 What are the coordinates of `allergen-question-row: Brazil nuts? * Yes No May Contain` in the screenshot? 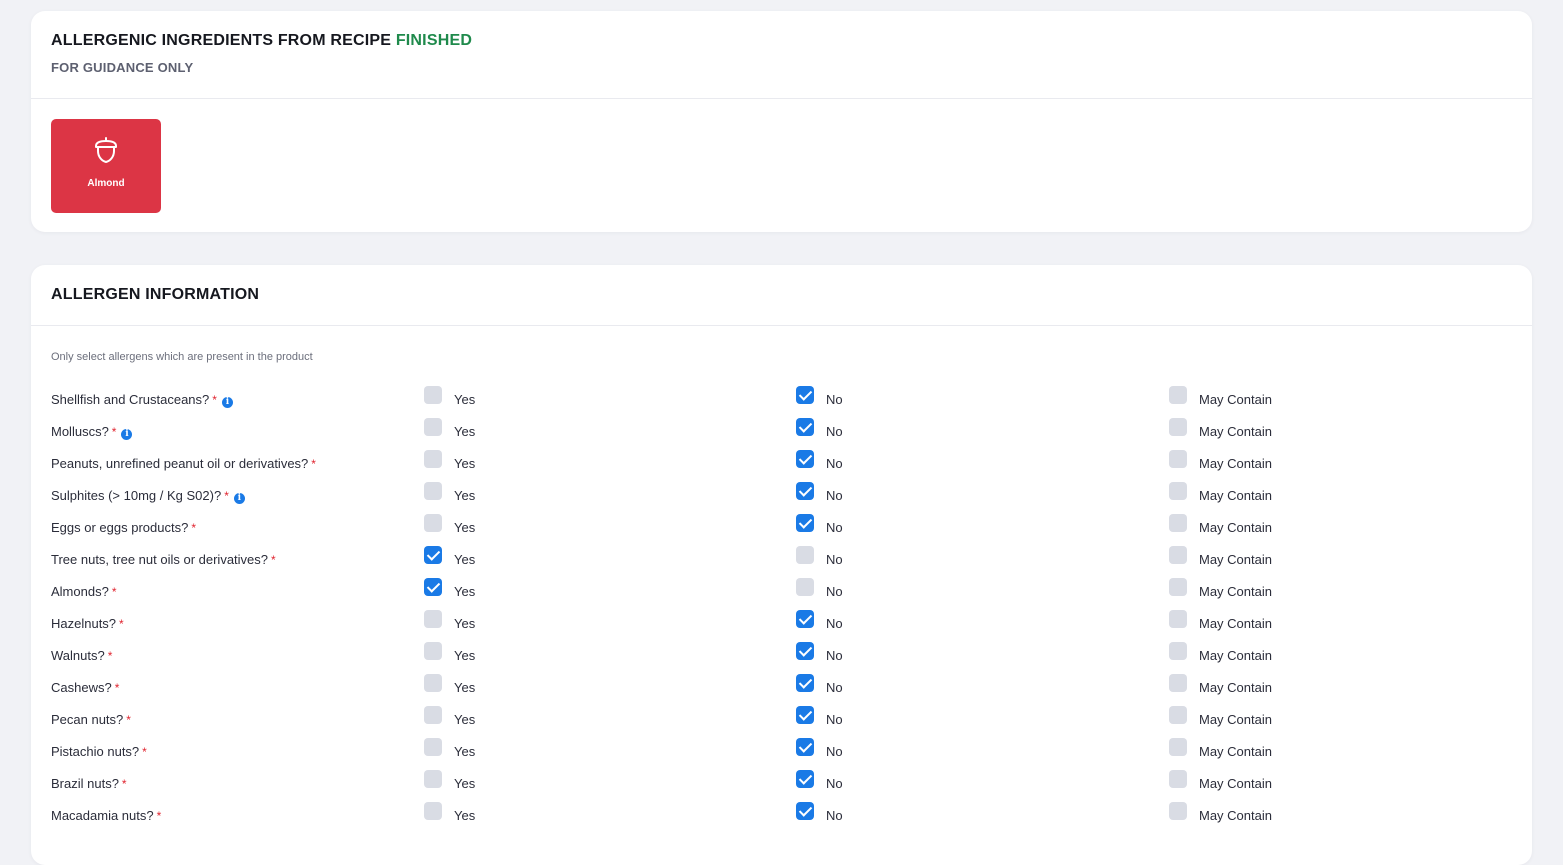 It's located at (781, 783).